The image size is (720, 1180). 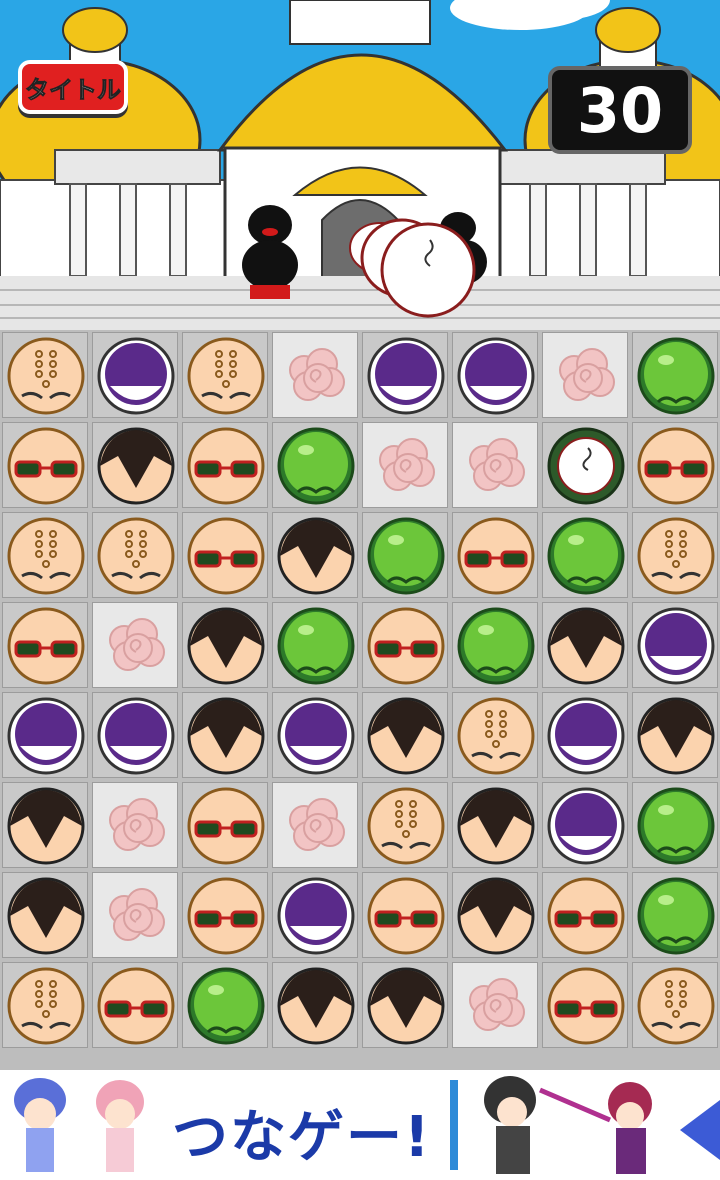 I want to click on banner-characters-left, so click(x=79, y=1125).